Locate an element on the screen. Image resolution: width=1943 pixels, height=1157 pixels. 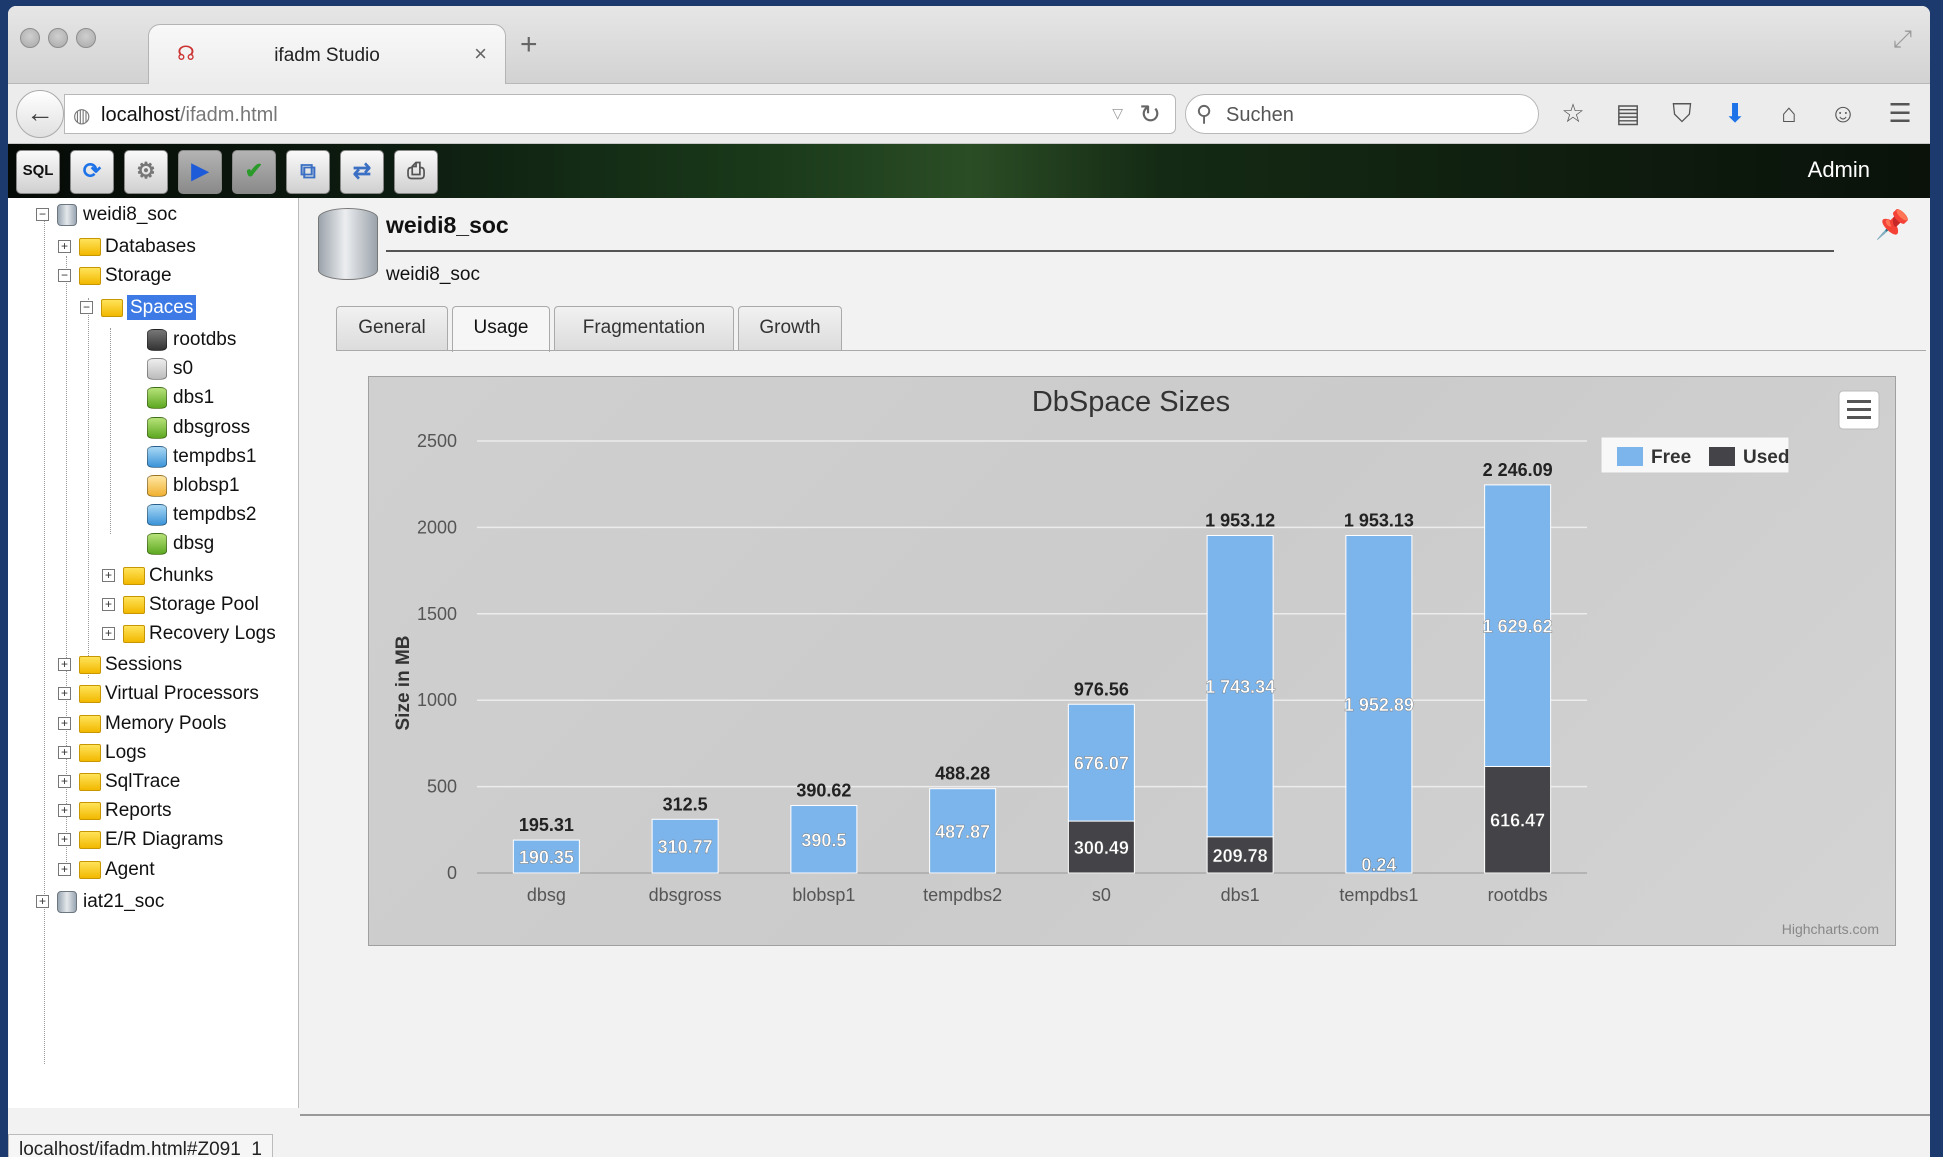
tree-label: SqlTrace is located at coordinates (143, 781).